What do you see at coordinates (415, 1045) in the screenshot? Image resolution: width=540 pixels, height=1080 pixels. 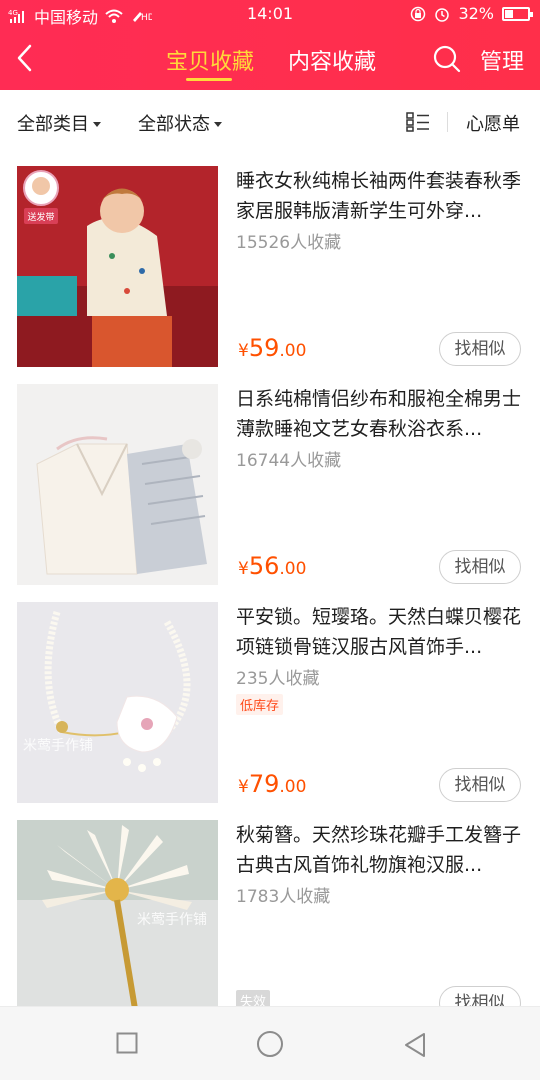 I see `triangle-nav-icon` at bounding box center [415, 1045].